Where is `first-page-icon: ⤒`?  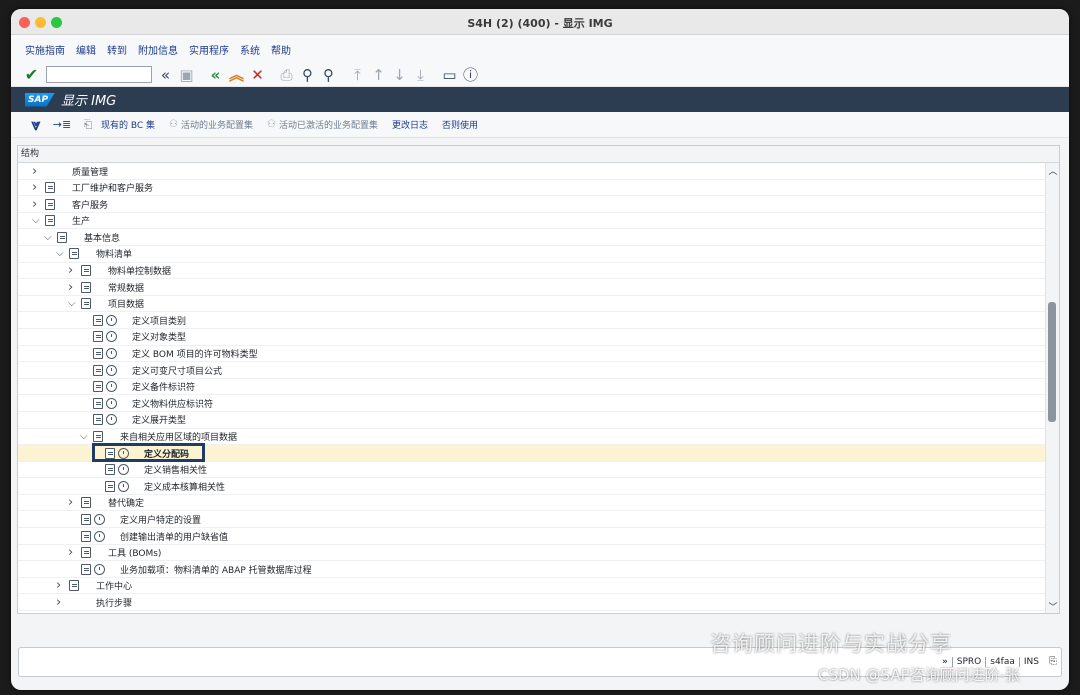 first-page-icon: ⤒ is located at coordinates (357, 75).